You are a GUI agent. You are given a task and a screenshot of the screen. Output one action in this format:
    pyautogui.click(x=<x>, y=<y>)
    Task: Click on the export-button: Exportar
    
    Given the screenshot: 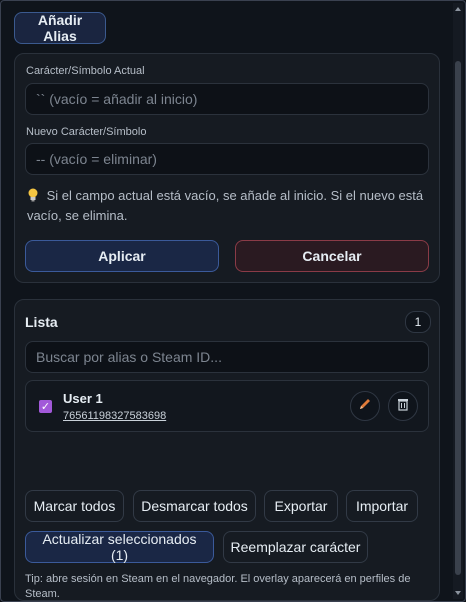 What is the action you would take?
    pyautogui.click(x=301, y=506)
    